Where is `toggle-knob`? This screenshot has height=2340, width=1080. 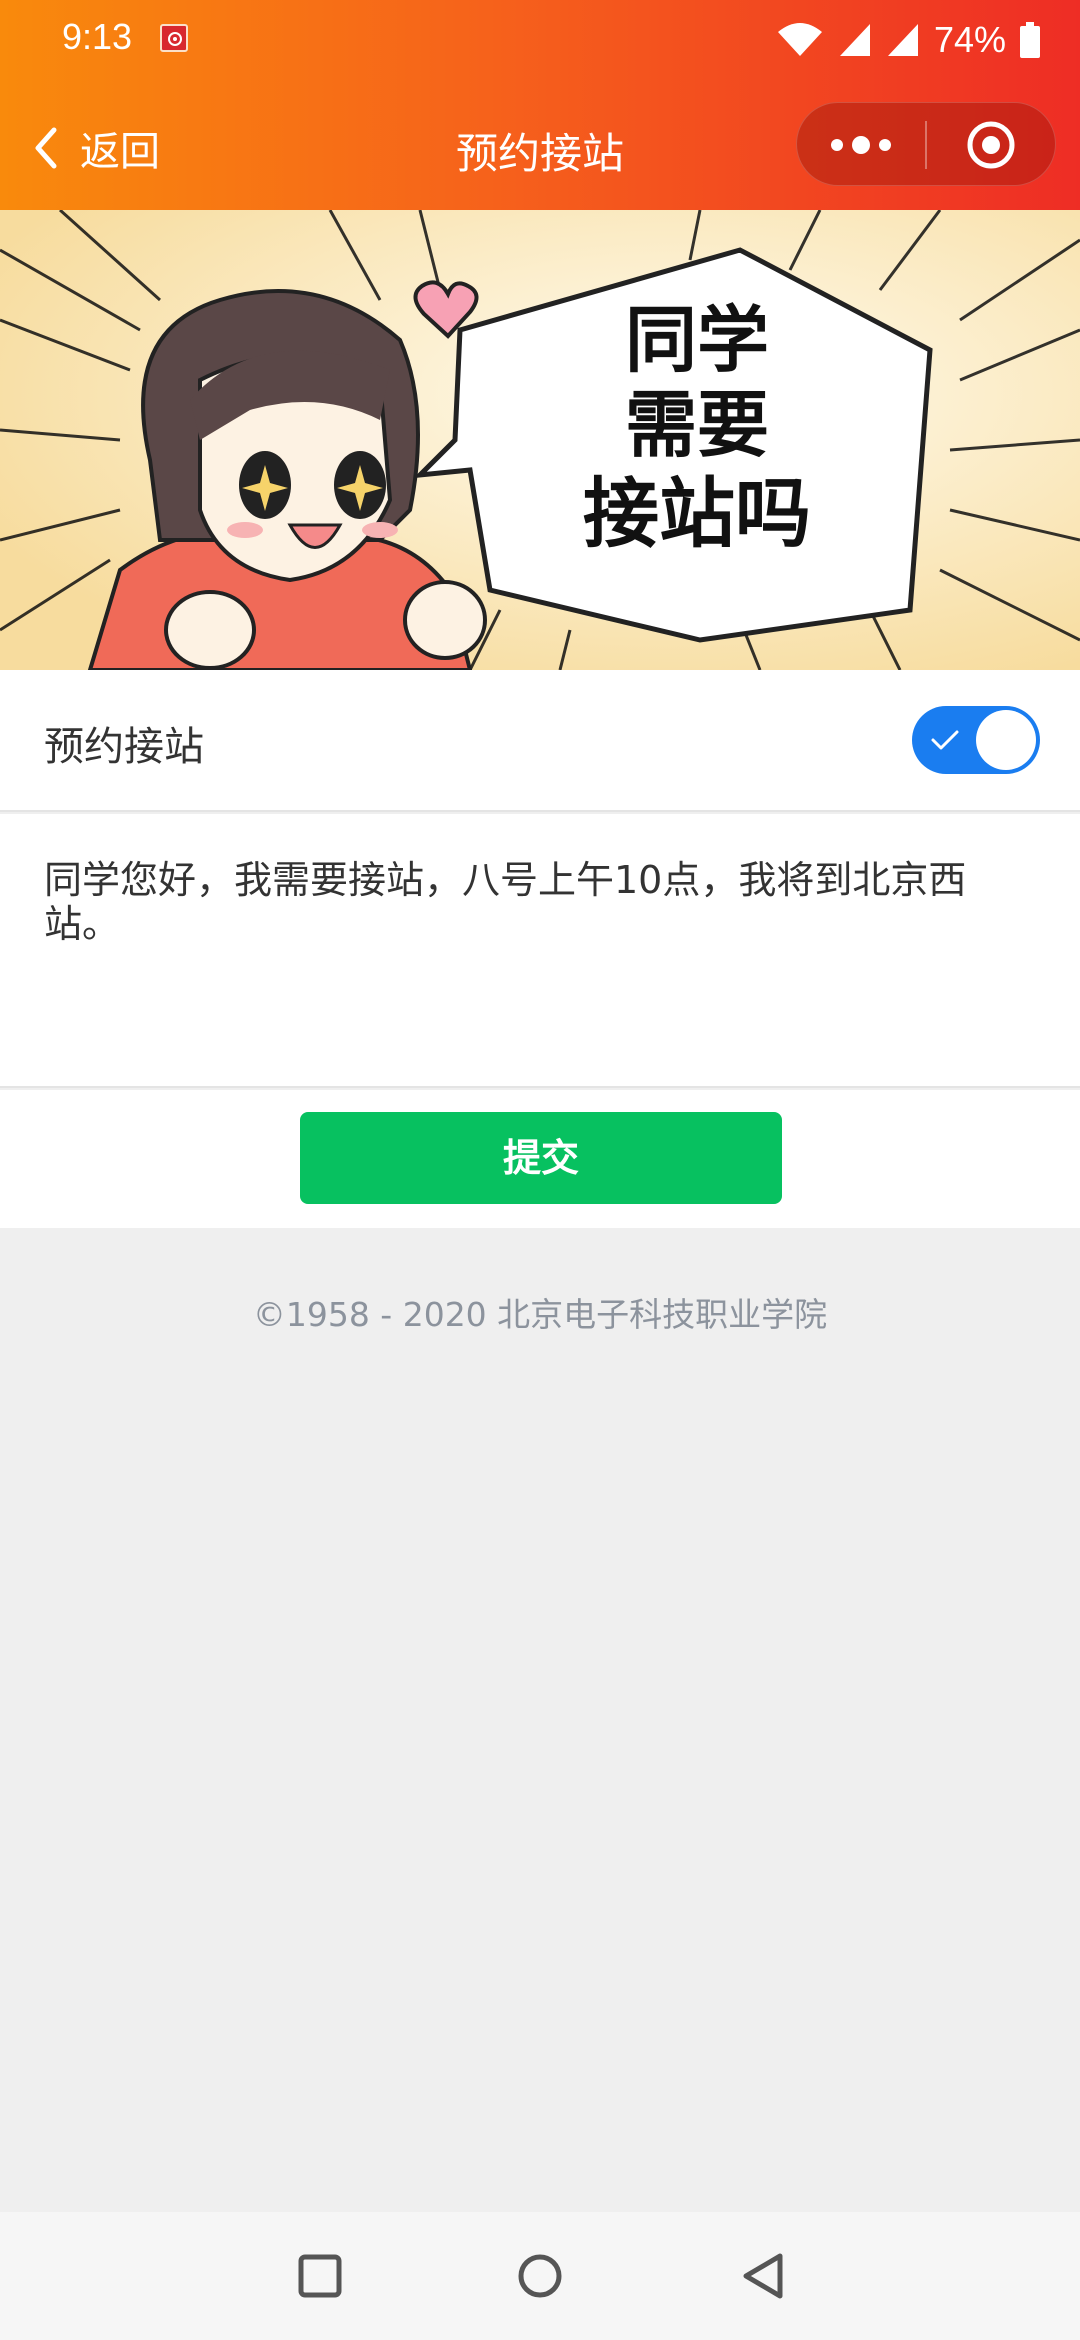 toggle-knob is located at coordinates (1006, 740).